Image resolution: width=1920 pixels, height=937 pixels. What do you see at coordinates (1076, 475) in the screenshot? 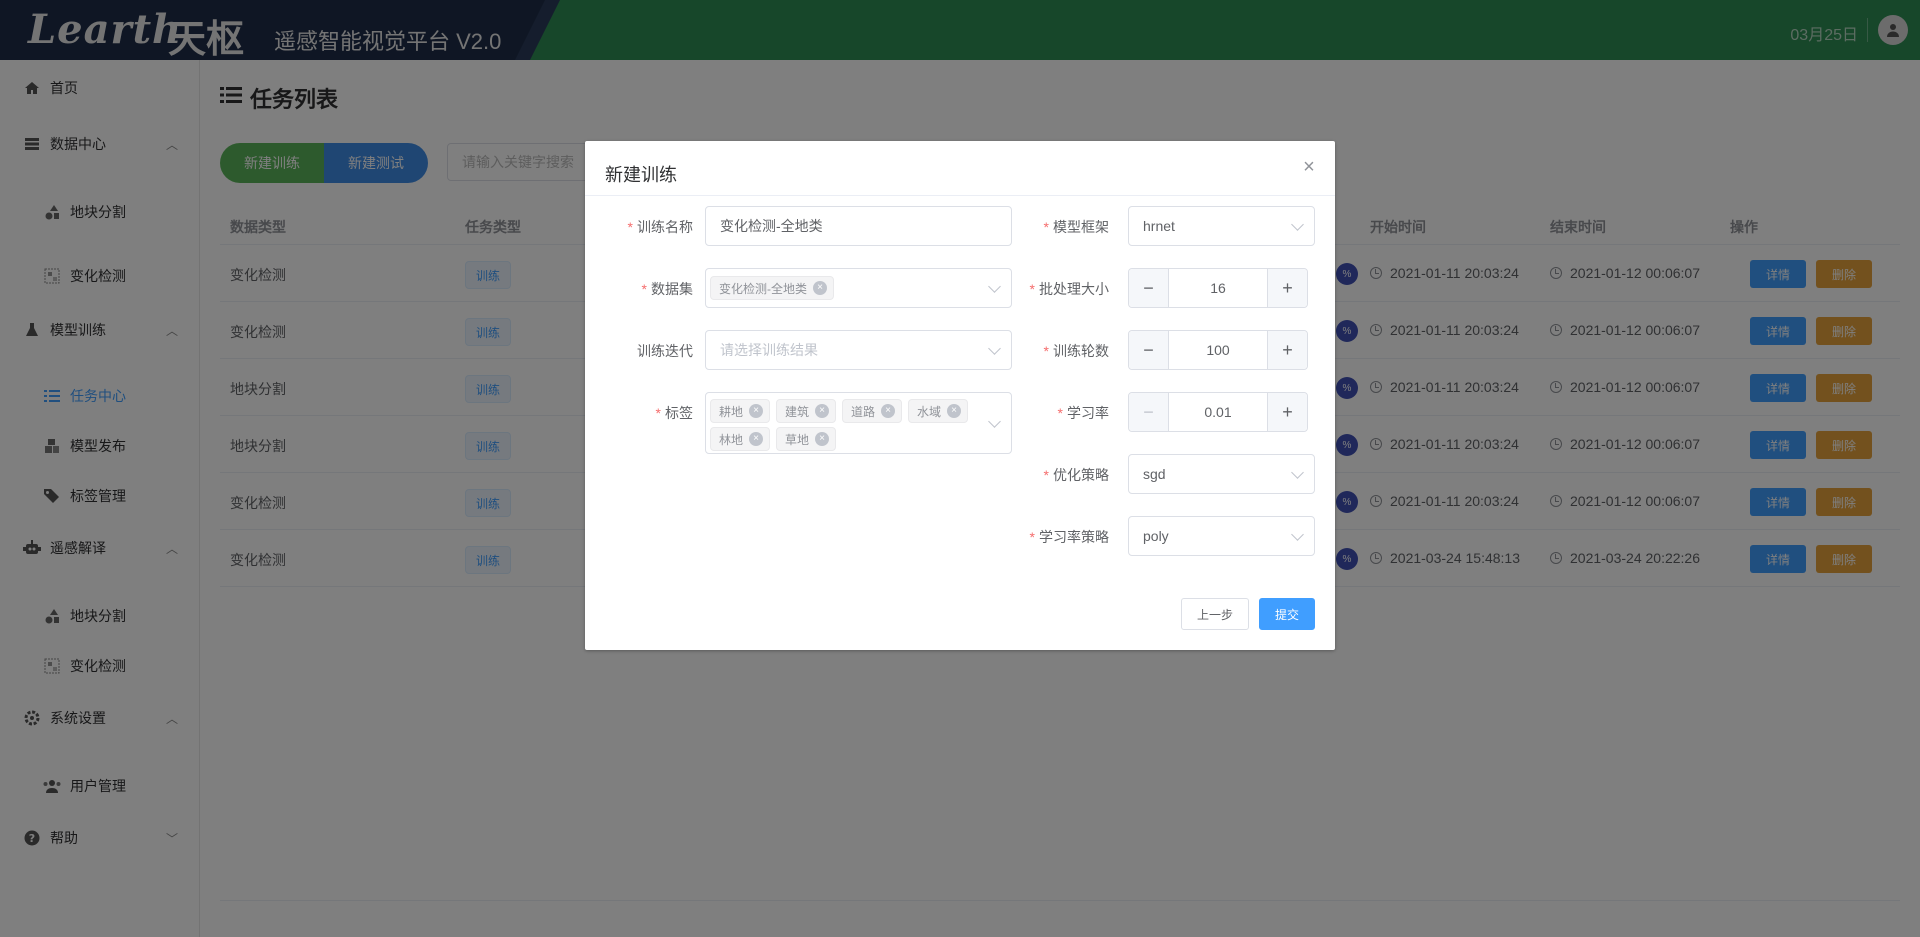
I see `optimizer-label: * 优化策略` at bounding box center [1076, 475].